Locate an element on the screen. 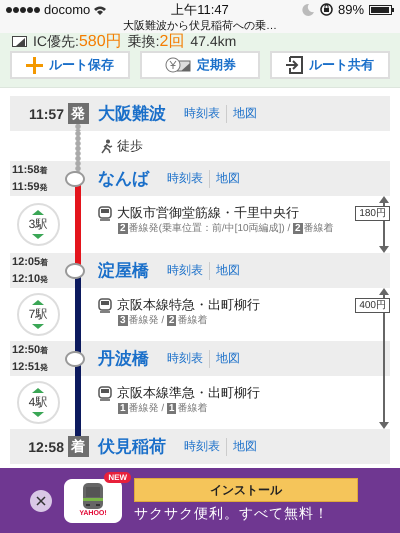  action-button: ルート保存 is located at coordinates (70, 65).